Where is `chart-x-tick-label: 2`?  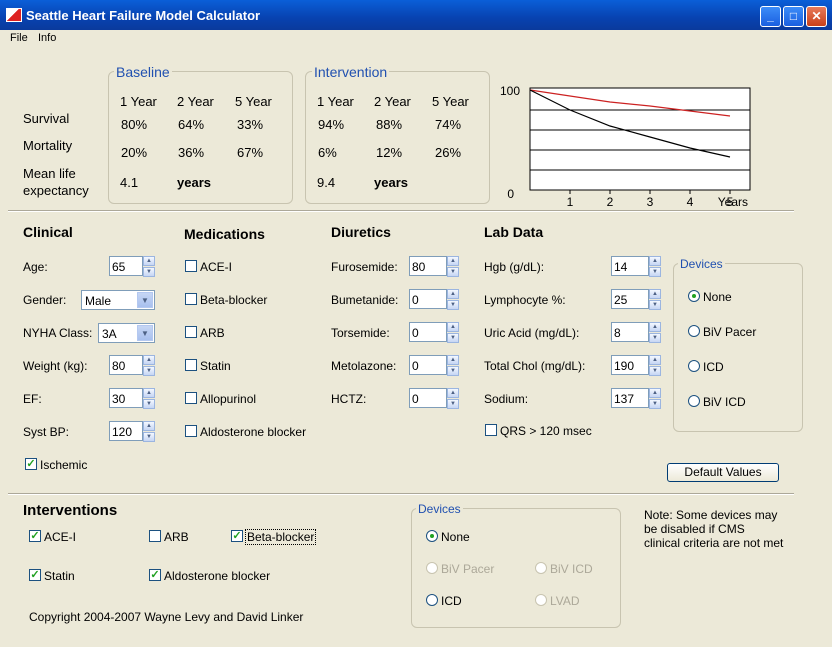
chart-x-tick-label: 2 is located at coordinates (610, 201).